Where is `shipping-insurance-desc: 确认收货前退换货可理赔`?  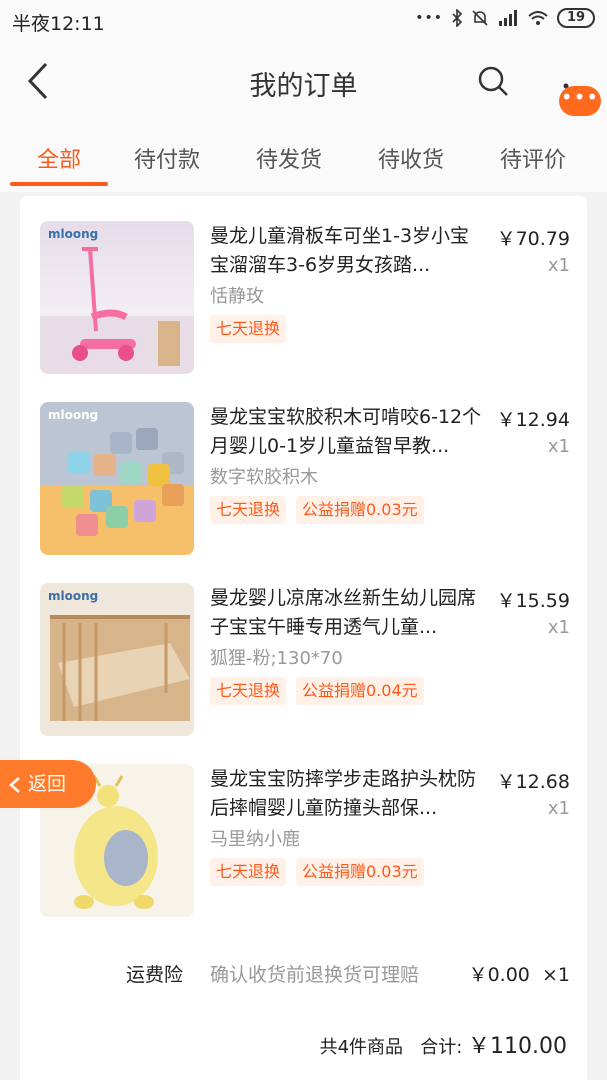 shipping-insurance-desc: 确认收货前退换货可理赔 is located at coordinates (315, 975).